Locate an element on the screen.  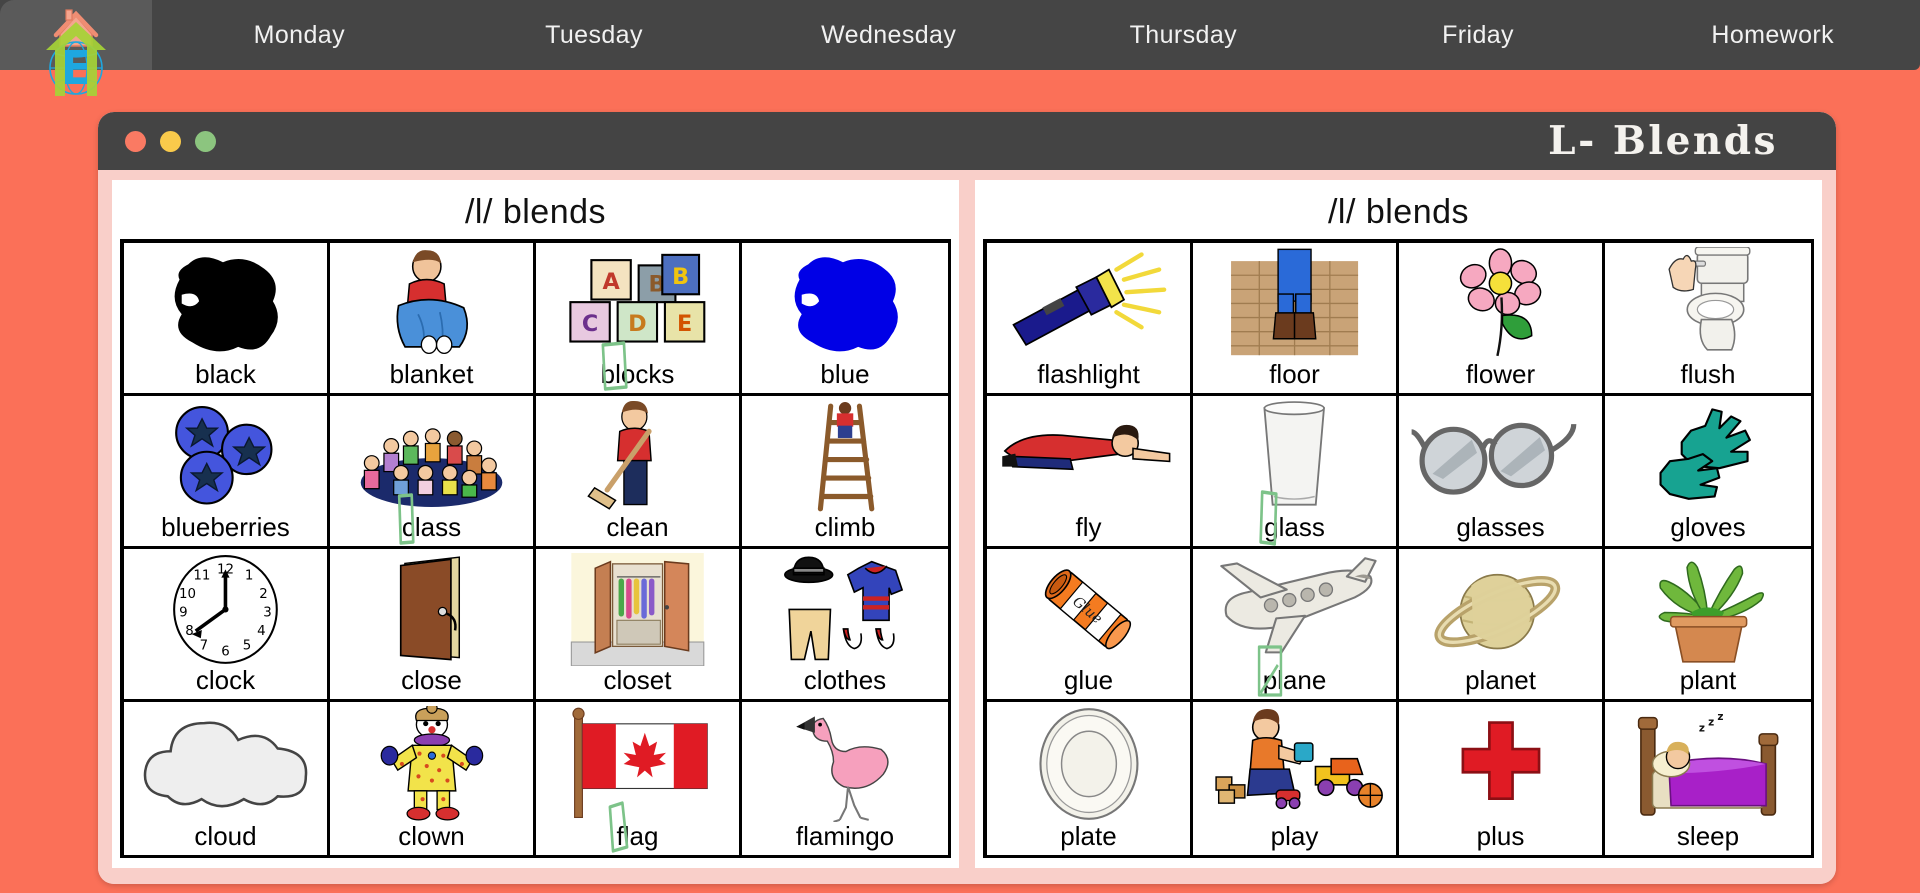
word-cell-clown: clown is located at coordinates (433, 778).